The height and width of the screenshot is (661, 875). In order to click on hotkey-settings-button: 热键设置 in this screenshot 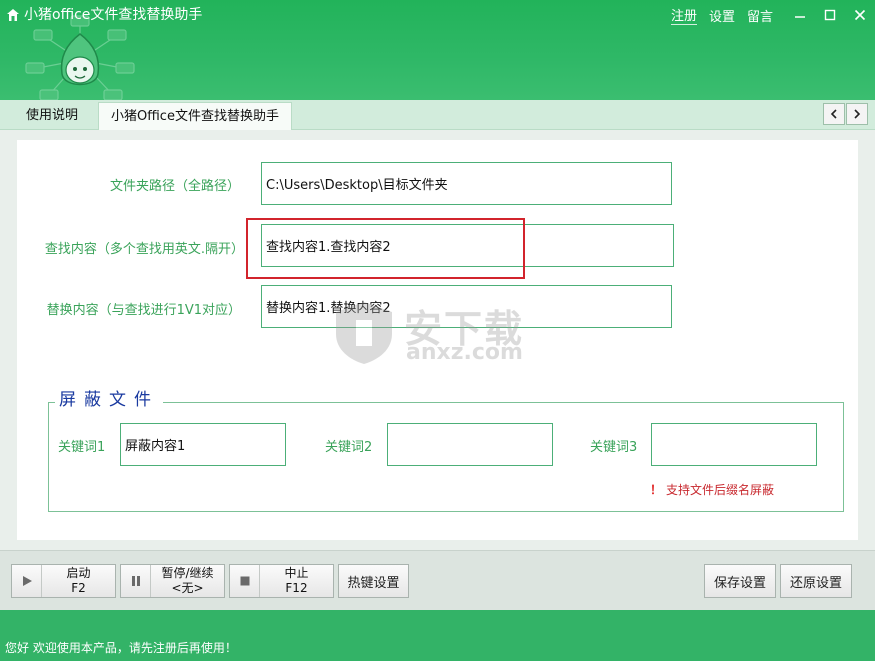, I will do `click(373, 581)`.